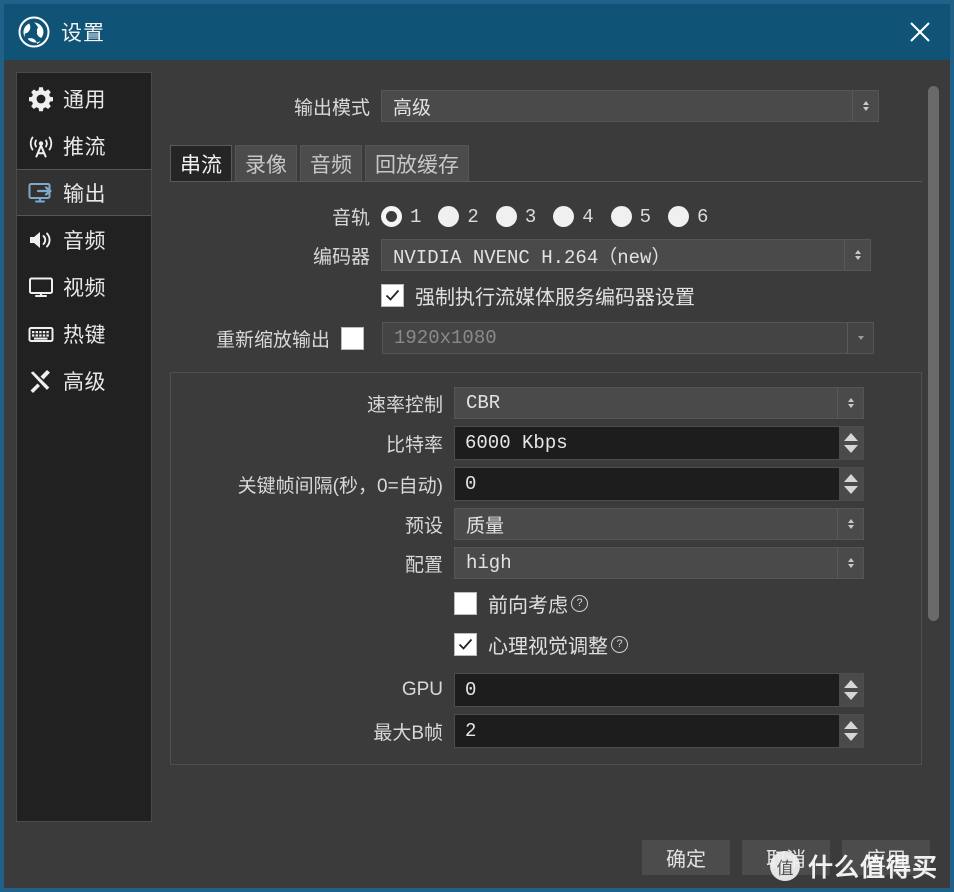 The height and width of the screenshot is (892, 954). I want to click on sidebar-item-video: 视频, so click(84, 286).